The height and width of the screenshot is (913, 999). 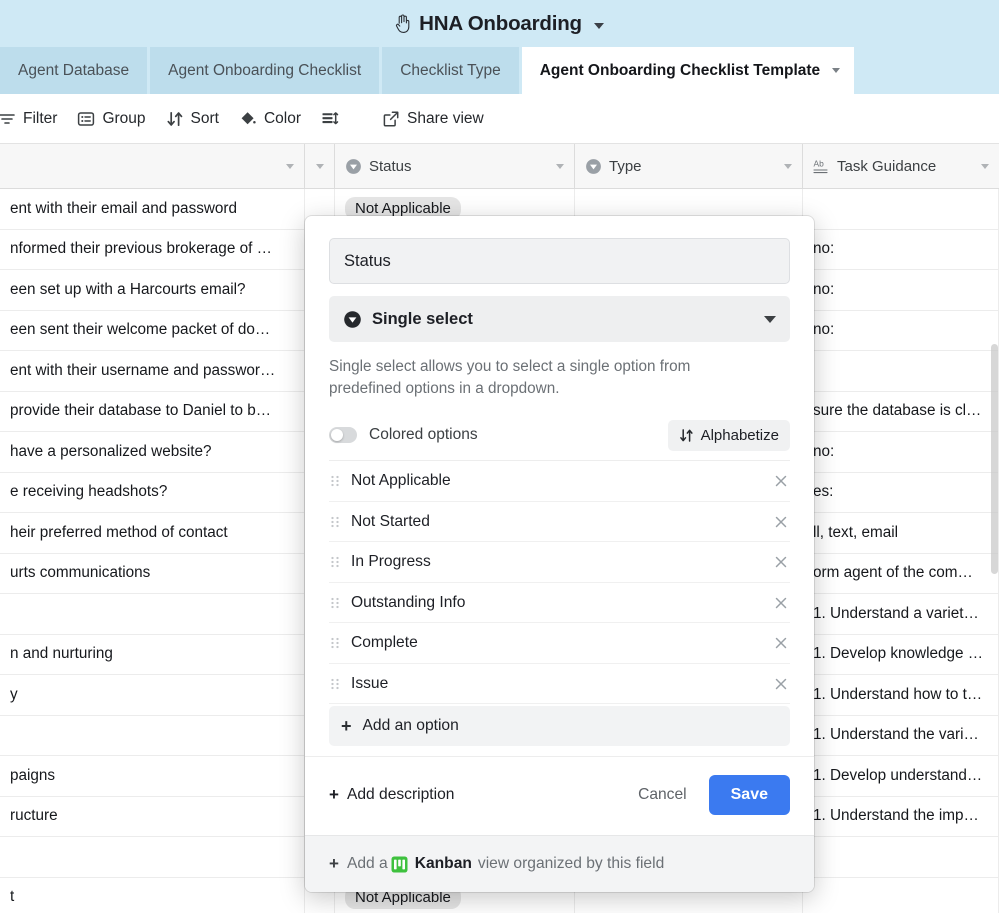 I want to click on save-button: Save, so click(x=749, y=795).